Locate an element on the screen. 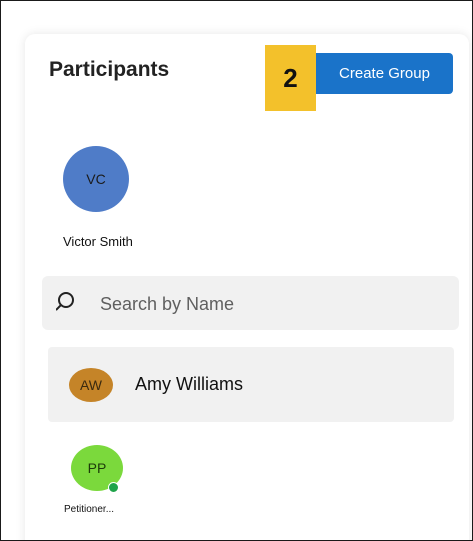 Image resolution: width=473 pixels, height=541 pixels. current-user-name: Victor Smith is located at coordinates (98, 241).